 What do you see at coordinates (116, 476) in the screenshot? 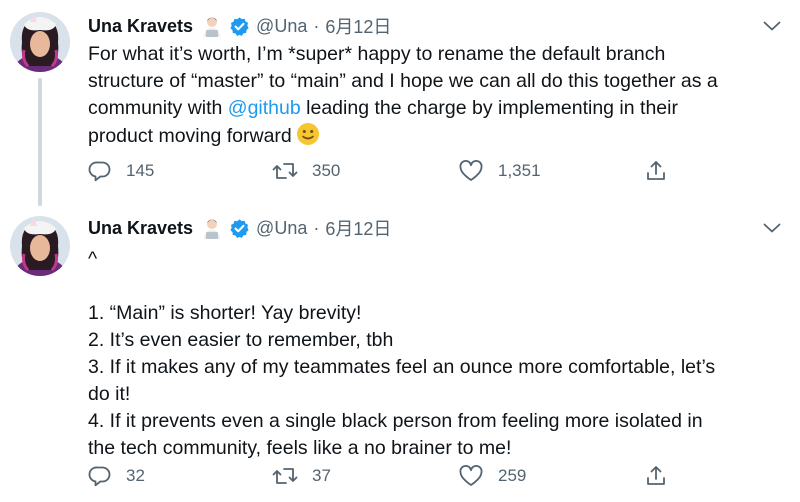
I see `reply-button: 32` at bounding box center [116, 476].